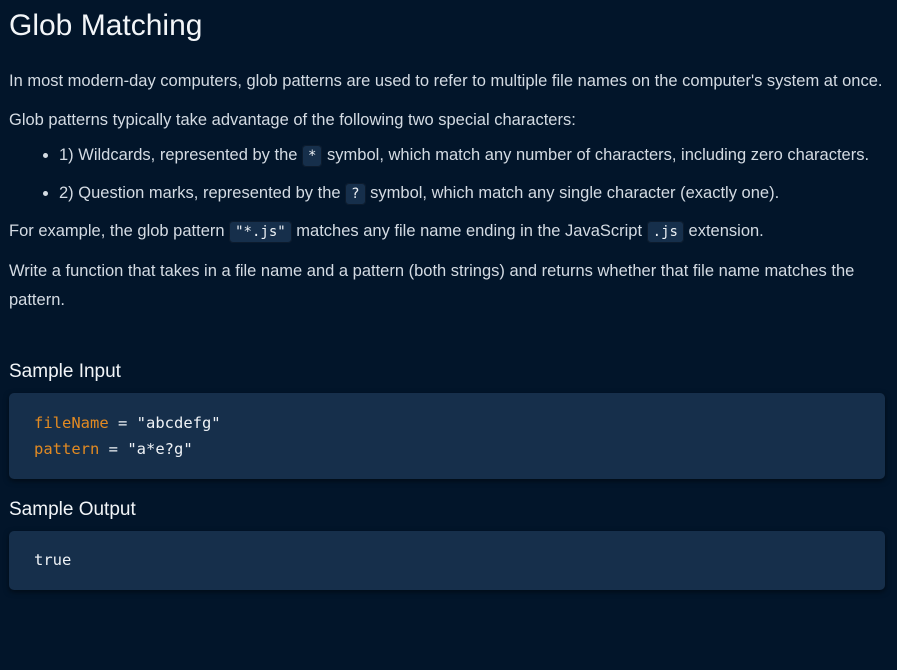 The image size is (897, 670). I want to click on inline-code: .js, so click(665, 232).